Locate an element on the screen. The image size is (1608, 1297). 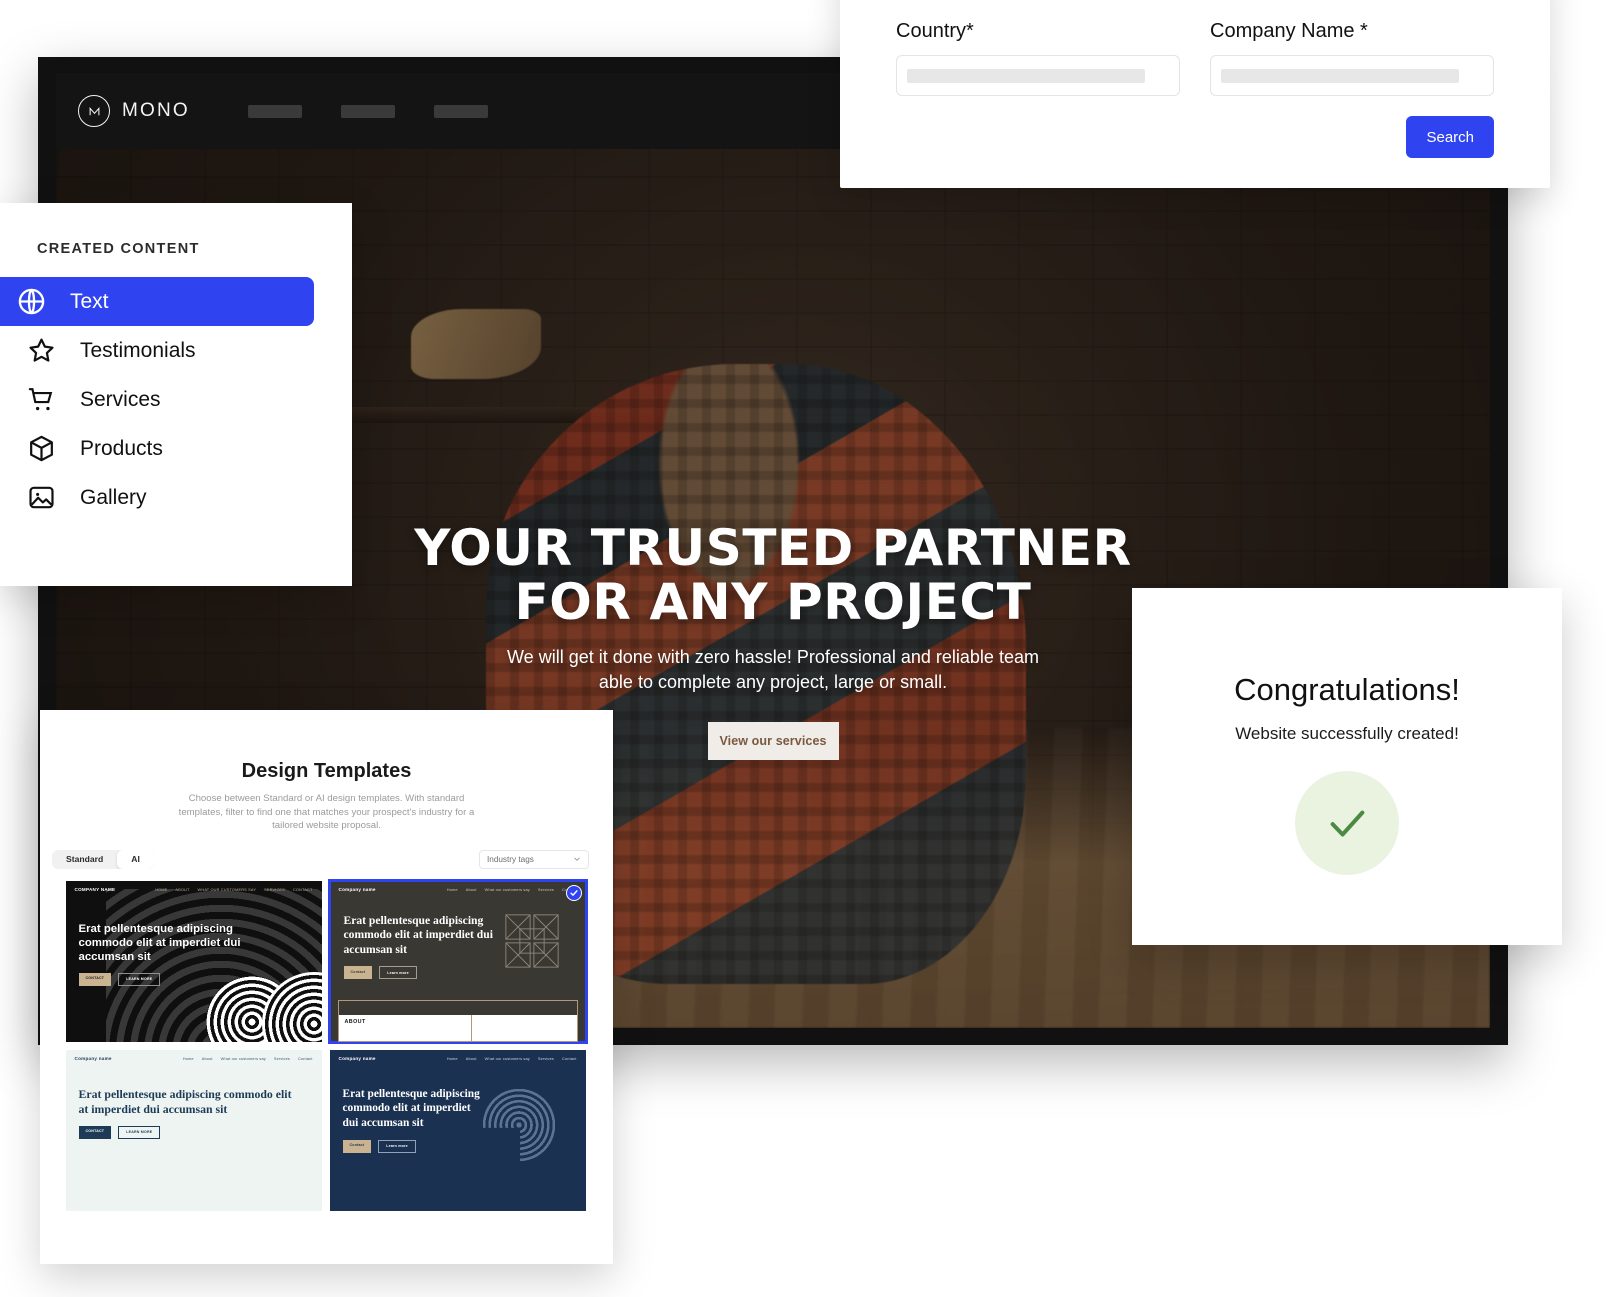
image-icon is located at coordinates (41, 497).